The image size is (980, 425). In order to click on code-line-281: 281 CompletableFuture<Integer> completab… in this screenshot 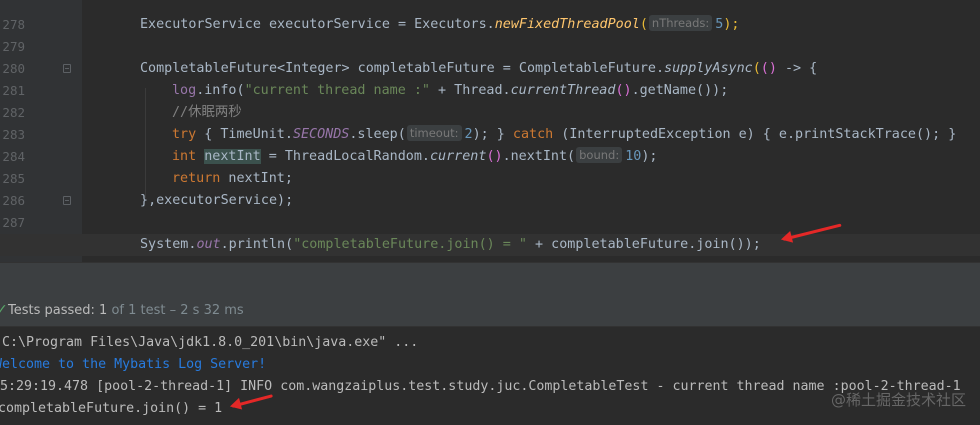, I will do `click(490, 78)`.